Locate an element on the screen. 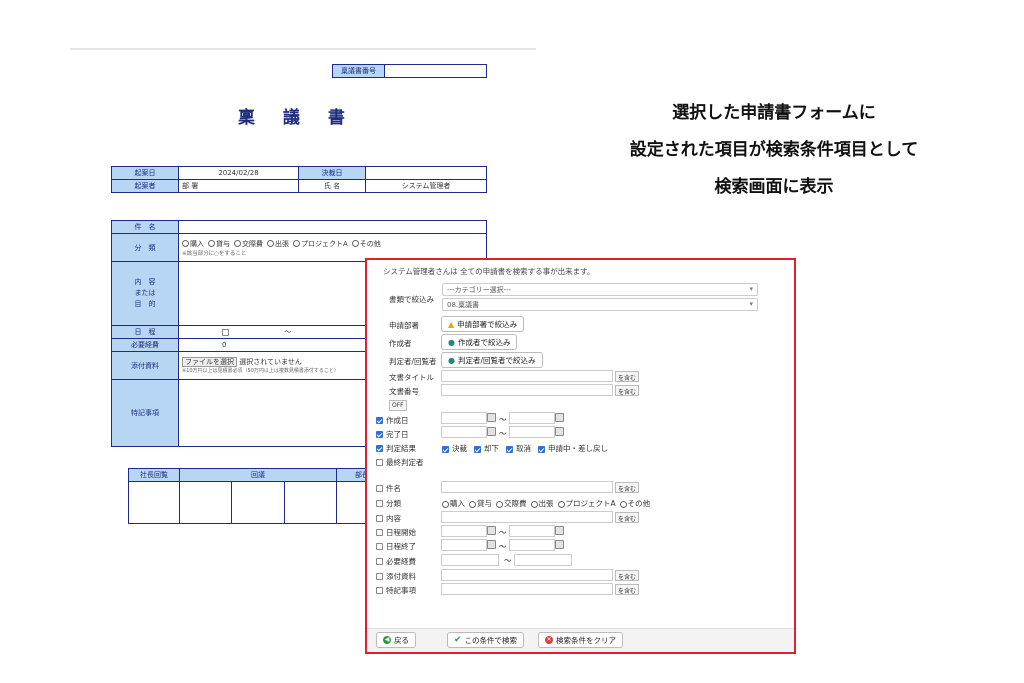  item-attach-checkbox is located at coordinates (379, 576).